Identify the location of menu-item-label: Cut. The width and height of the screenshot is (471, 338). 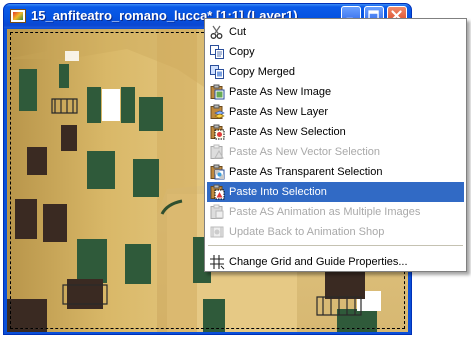
(238, 32).